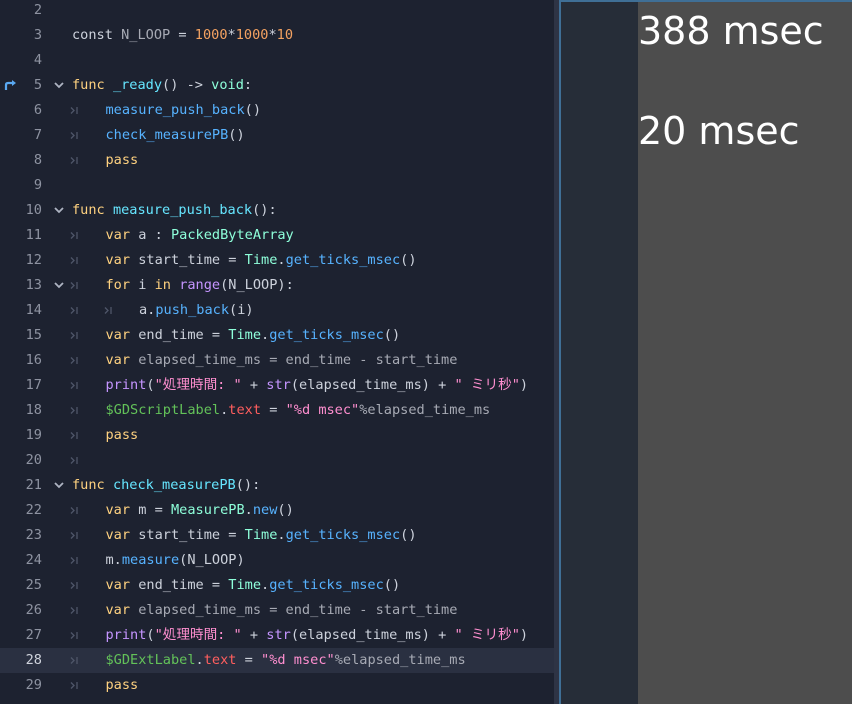 The width and height of the screenshot is (852, 704). What do you see at coordinates (207, 509) in the screenshot?
I see `code-token: MeasurePB` at bounding box center [207, 509].